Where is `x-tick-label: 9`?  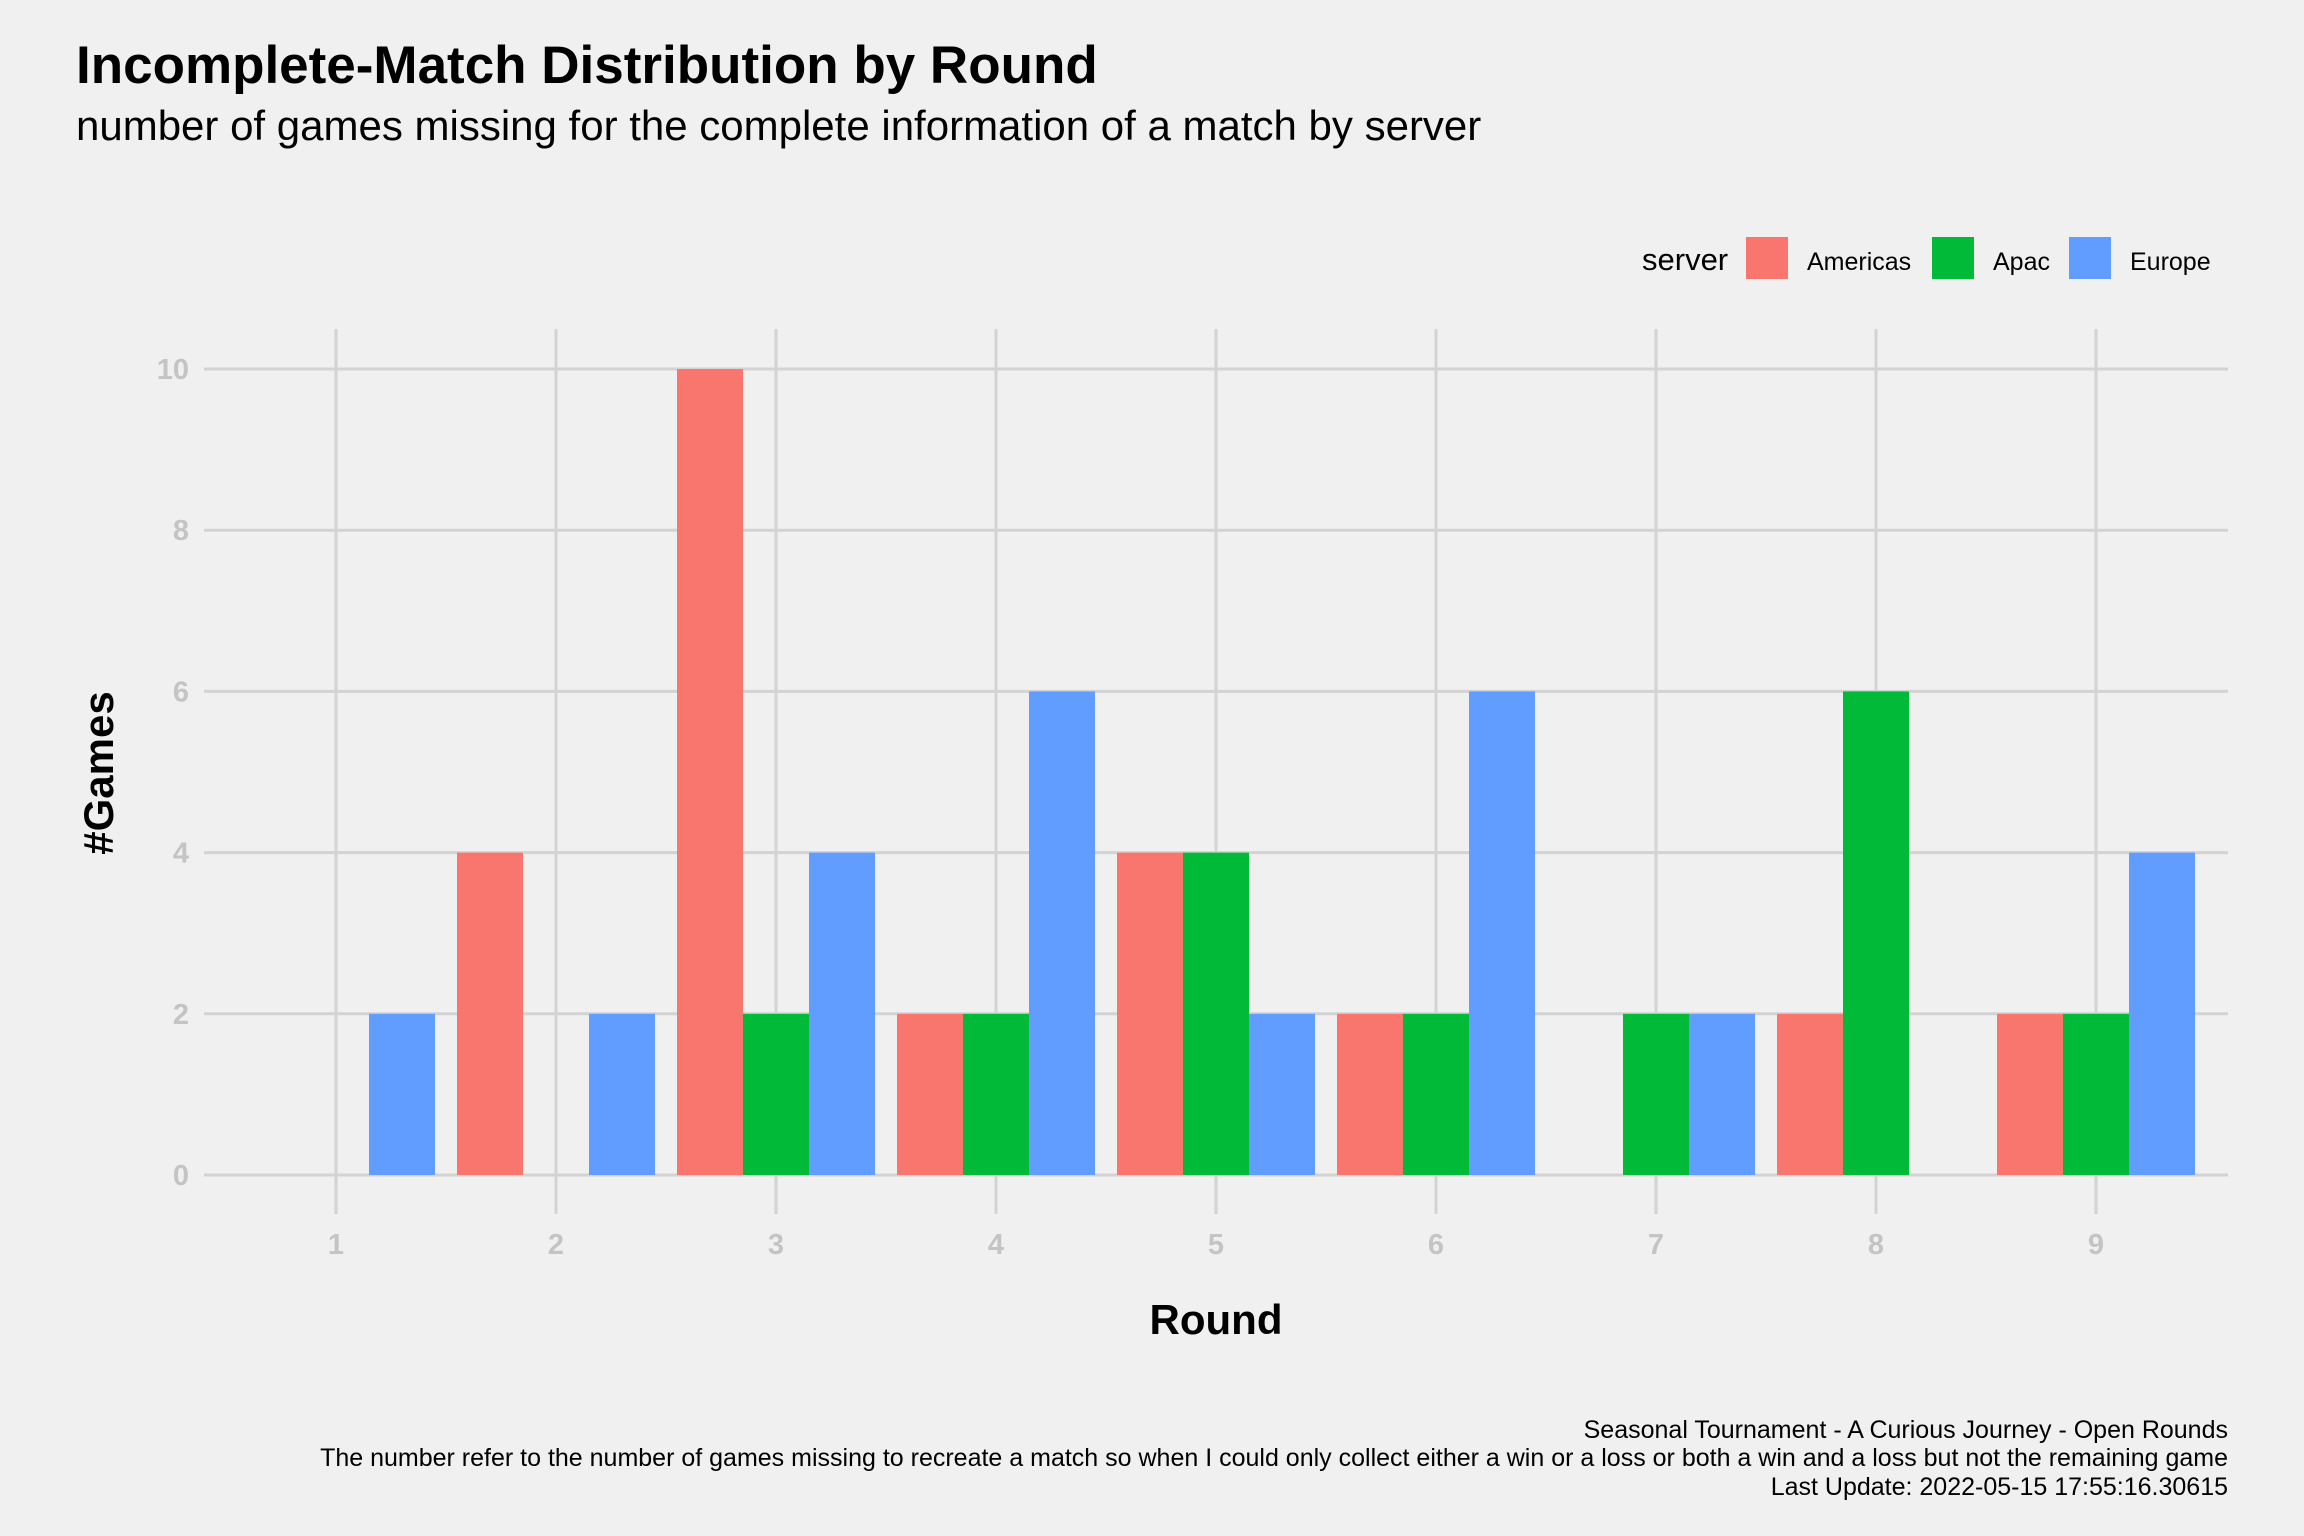
x-tick-label: 9 is located at coordinates (2096, 1245).